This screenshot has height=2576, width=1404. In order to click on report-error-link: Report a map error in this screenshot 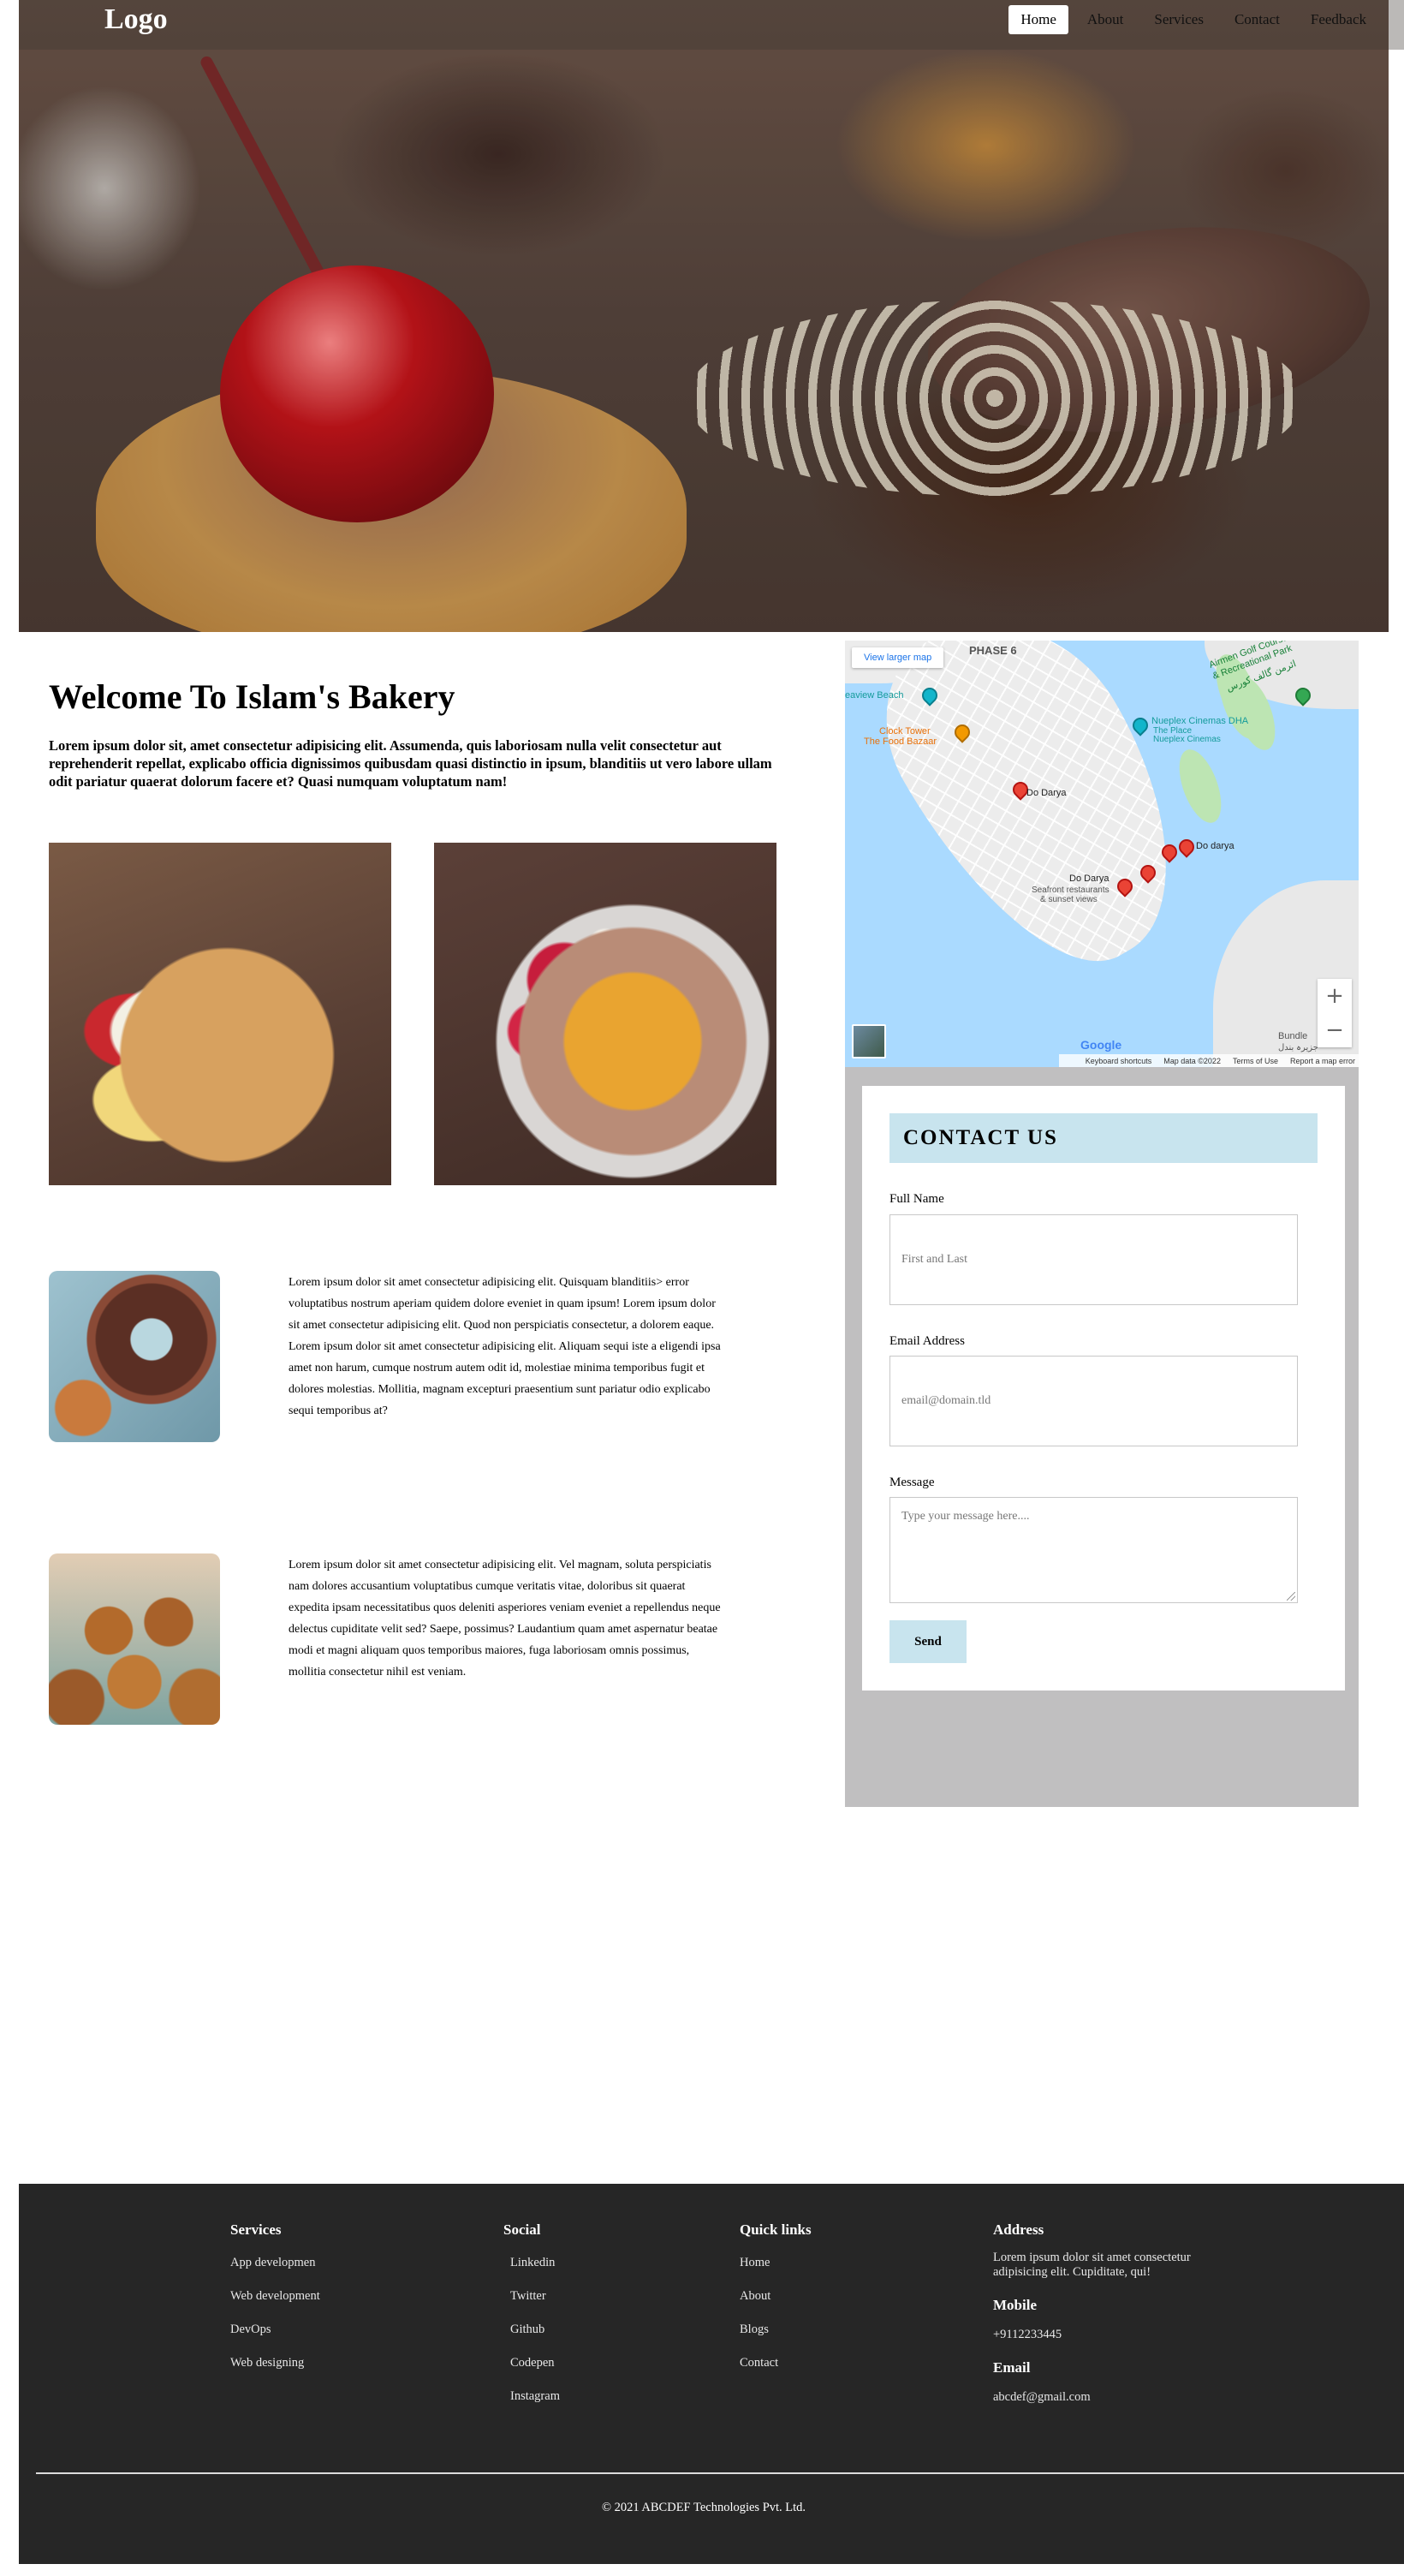, I will do `click(1322, 1061)`.